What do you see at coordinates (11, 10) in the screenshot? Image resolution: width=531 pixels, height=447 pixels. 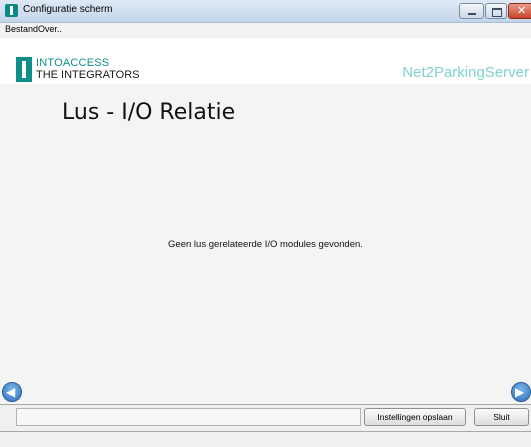 I see `app-icon` at bounding box center [11, 10].